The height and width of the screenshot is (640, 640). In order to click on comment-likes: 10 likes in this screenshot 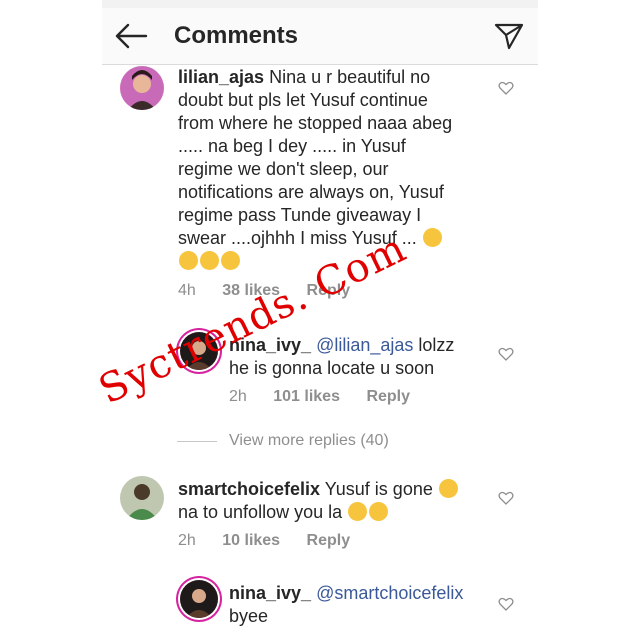, I will do `click(251, 540)`.